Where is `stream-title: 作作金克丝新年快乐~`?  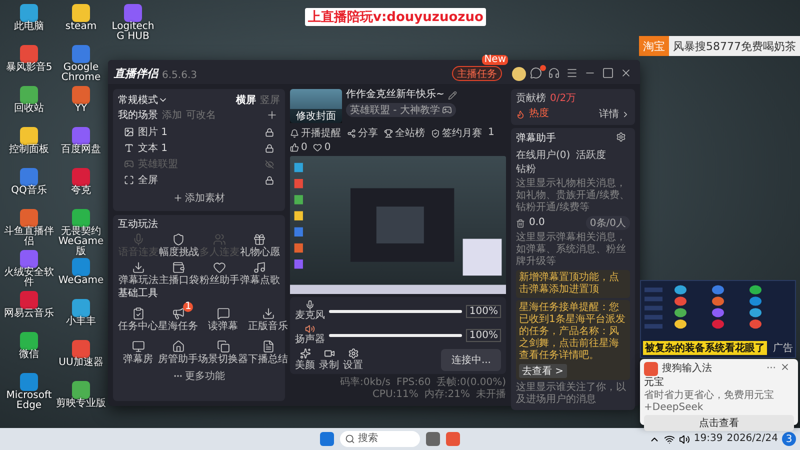
stream-title: 作作金克丝新年快乐~ is located at coordinates (395, 95).